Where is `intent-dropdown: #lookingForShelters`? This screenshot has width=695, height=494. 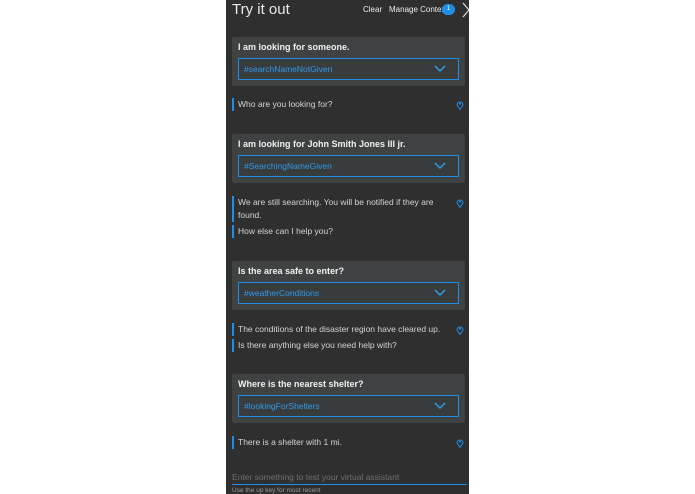
intent-dropdown: #lookingForShelters is located at coordinates (348, 406).